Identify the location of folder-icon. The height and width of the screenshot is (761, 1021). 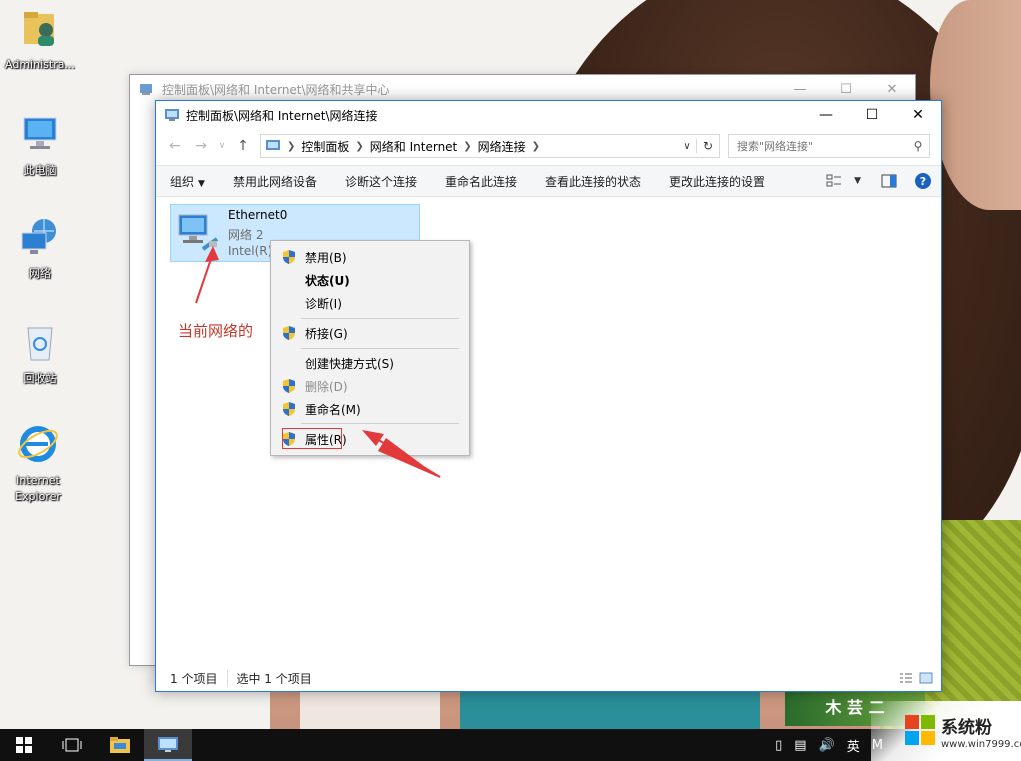
(120, 745).